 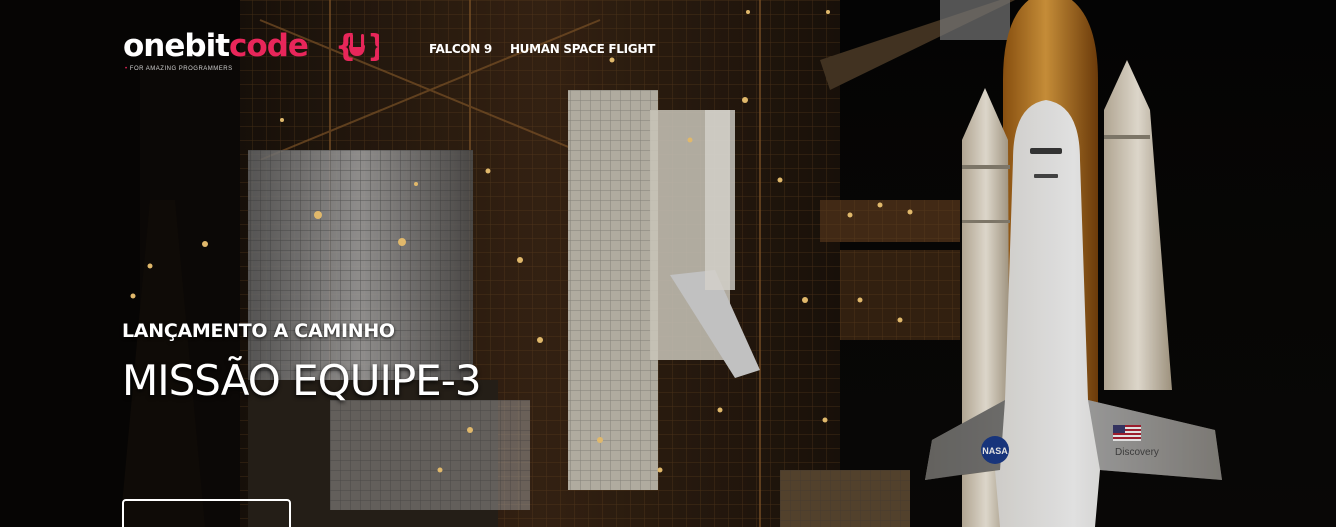 I want to click on hero-title: MISSÃO EQUIPE-3, so click(x=302, y=380).